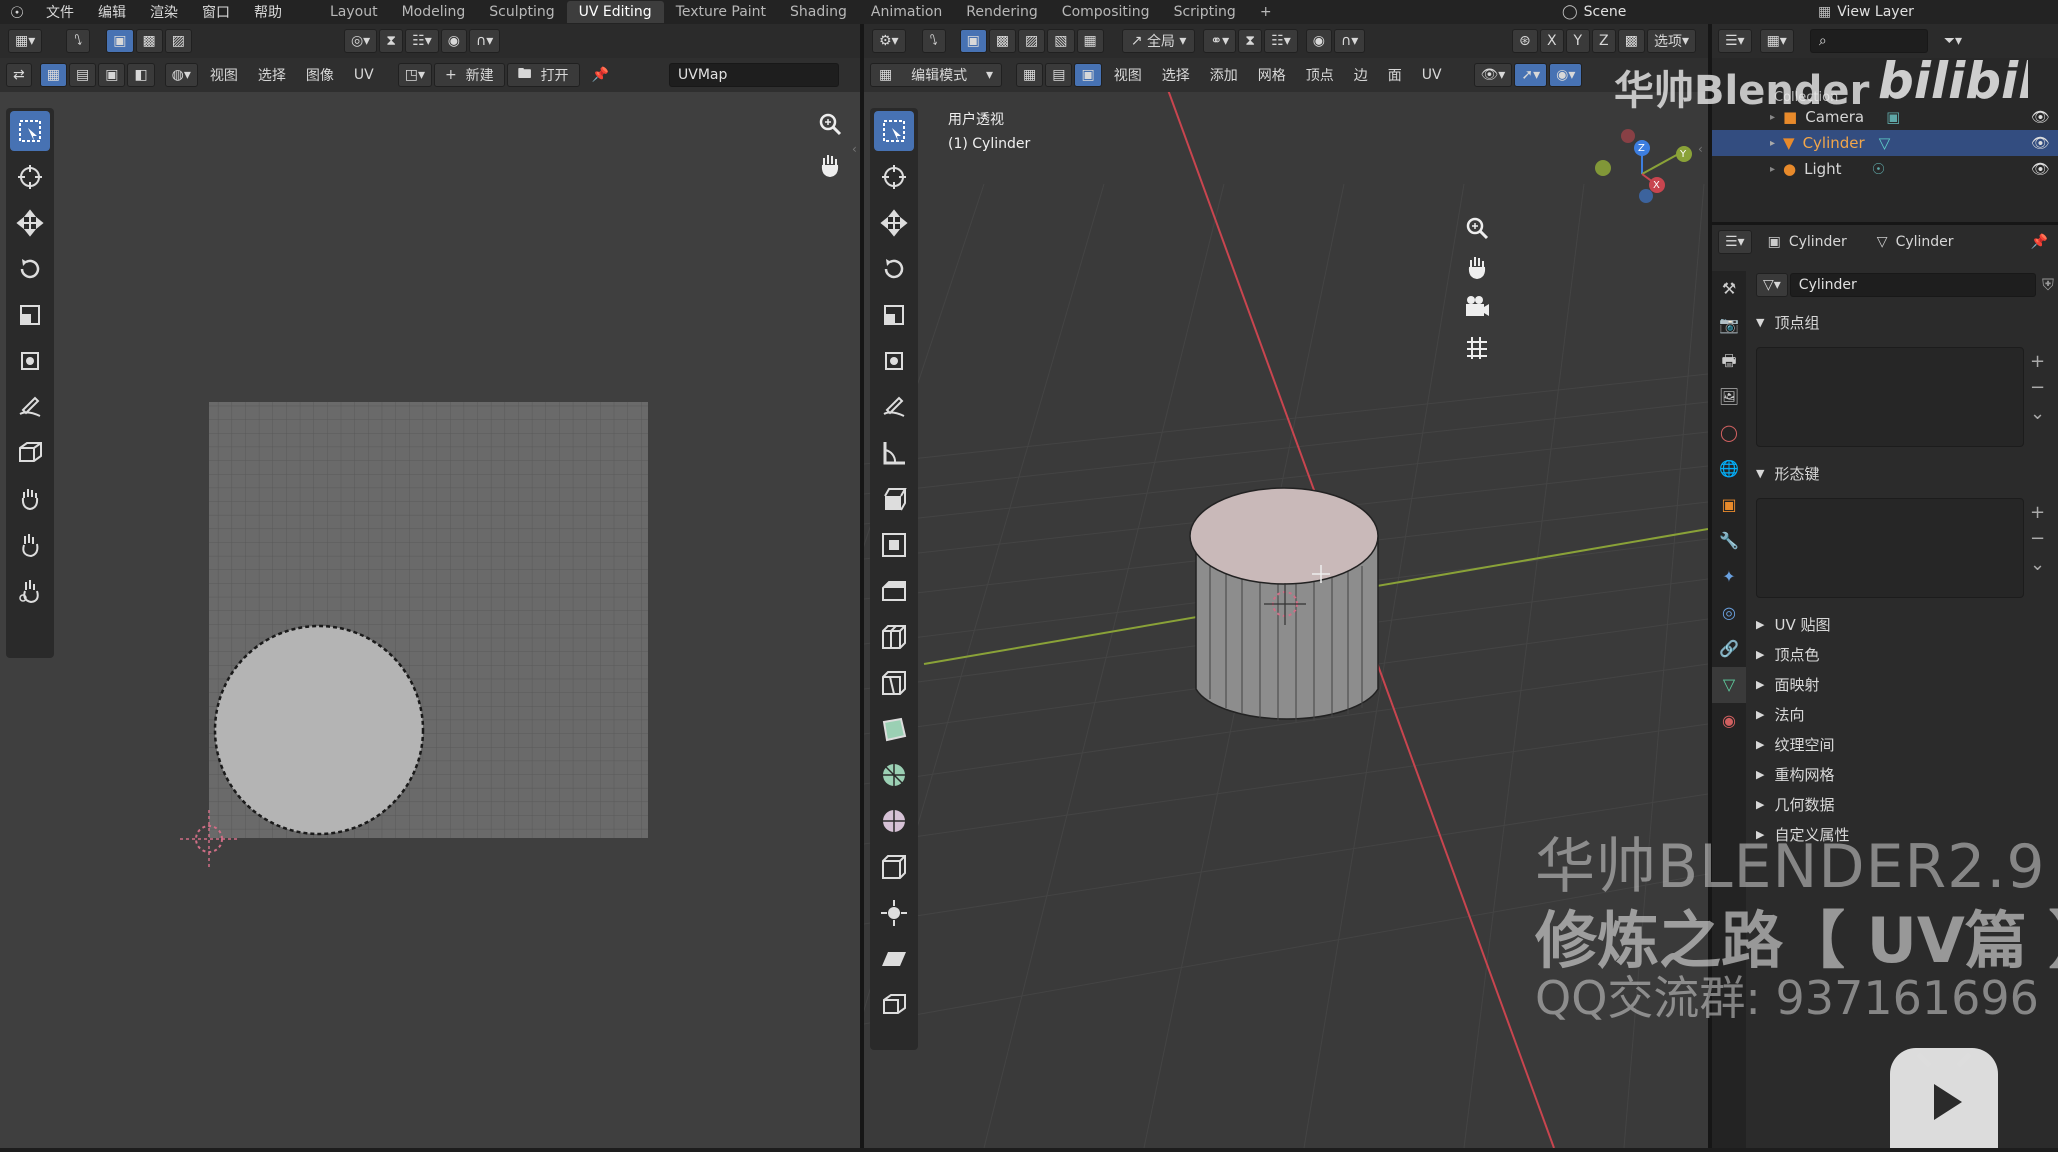 Image resolution: width=2058 pixels, height=1152 pixels. I want to click on camera-data-icon: ▣, so click(1893, 117).